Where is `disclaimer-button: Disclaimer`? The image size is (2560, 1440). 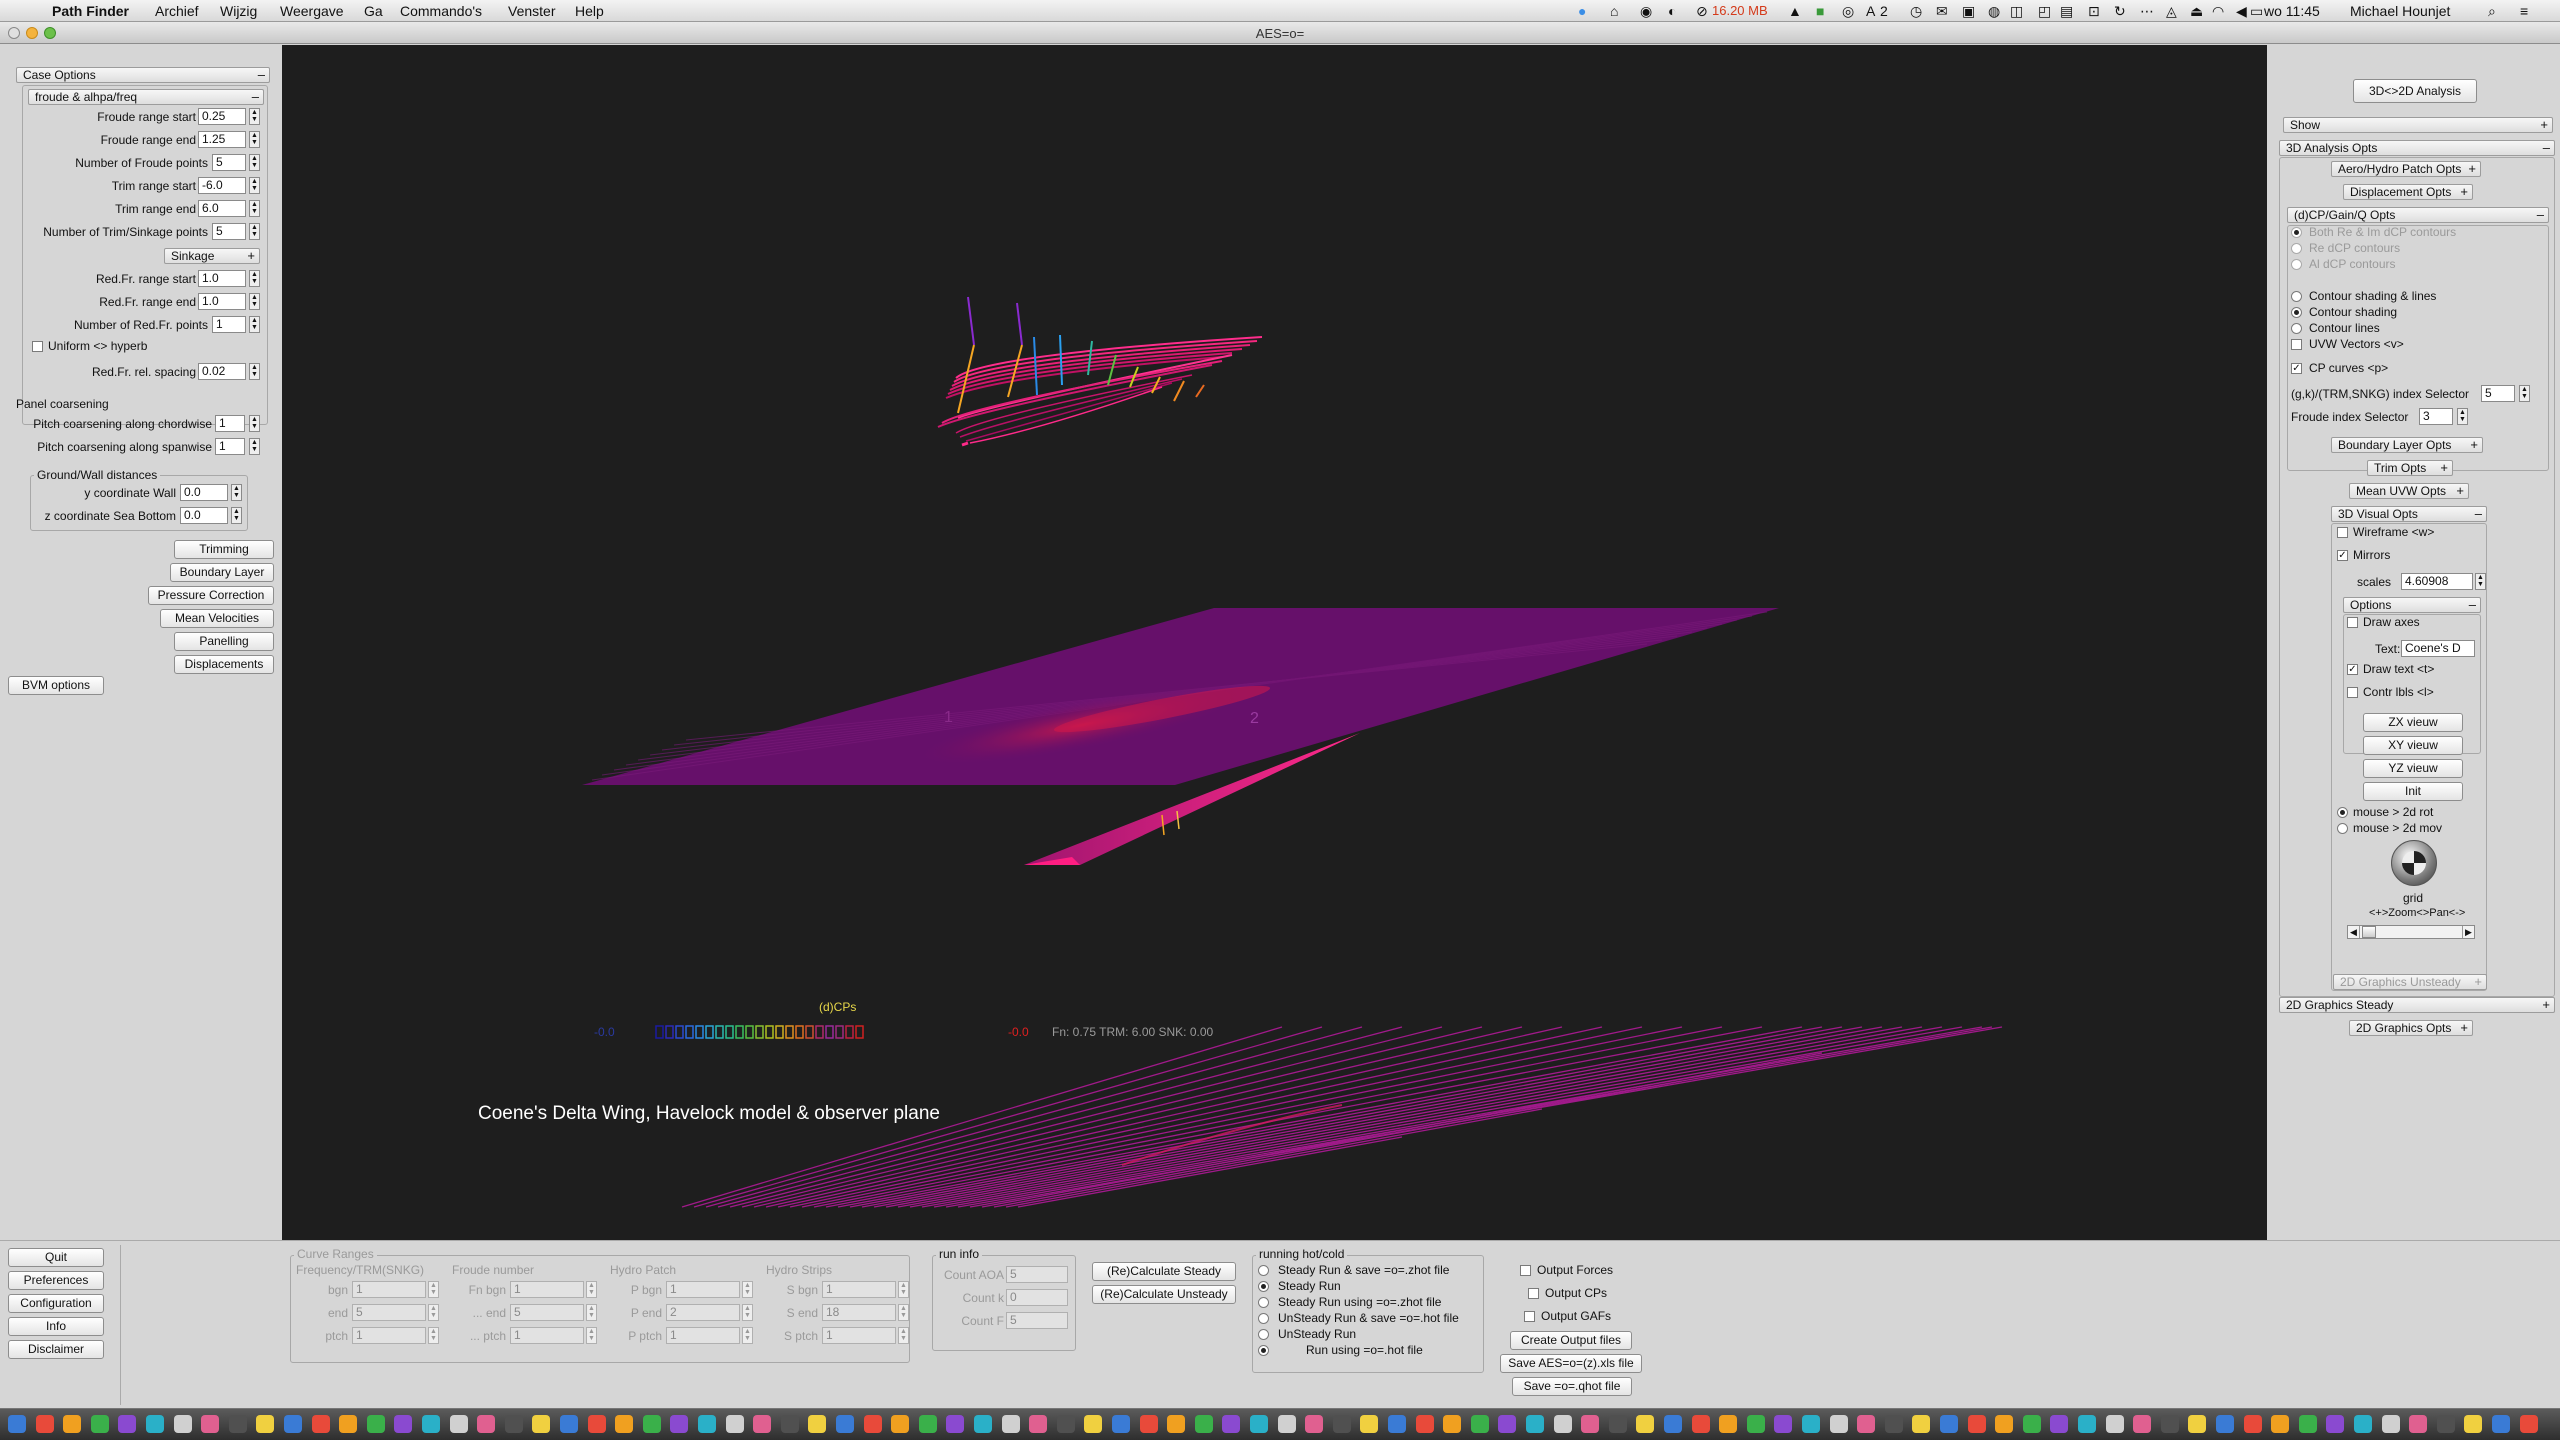
disclaimer-button: Disclaimer is located at coordinates (56, 1349).